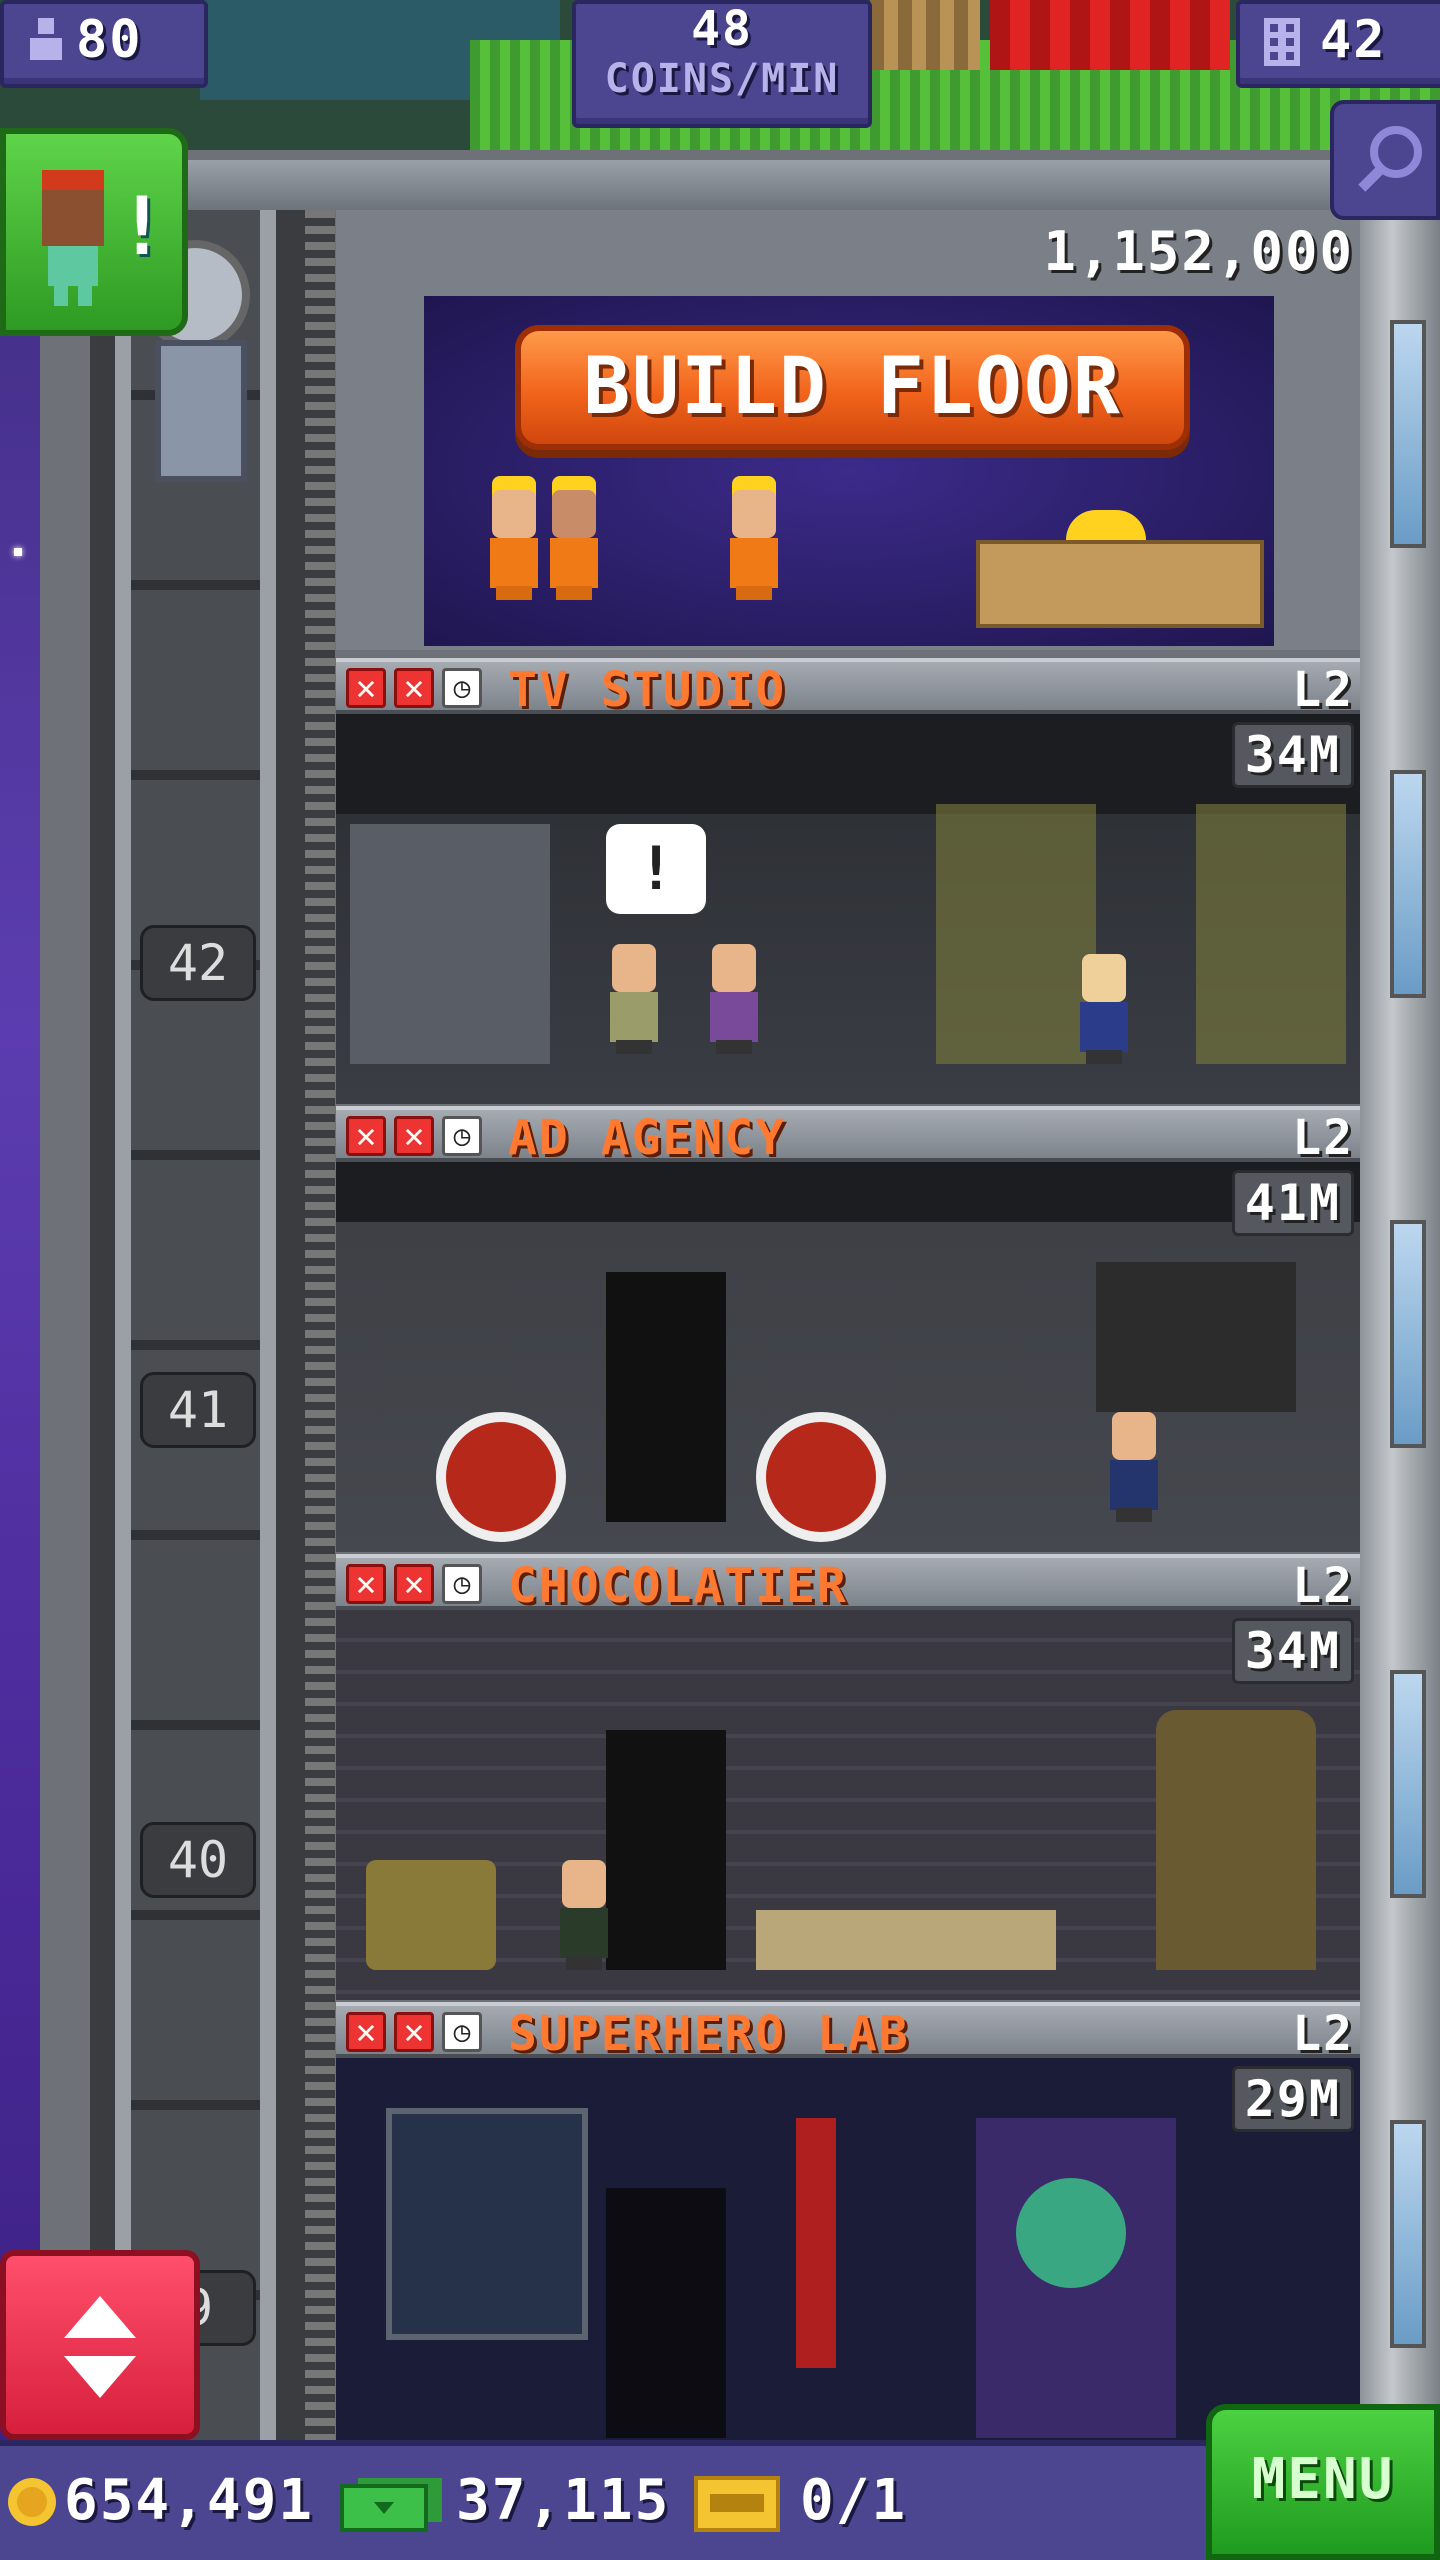 This screenshot has height=2560, width=1440. Describe the element at coordinates (816, 2243) in the screenshot. I see `dna-tube` at that location.